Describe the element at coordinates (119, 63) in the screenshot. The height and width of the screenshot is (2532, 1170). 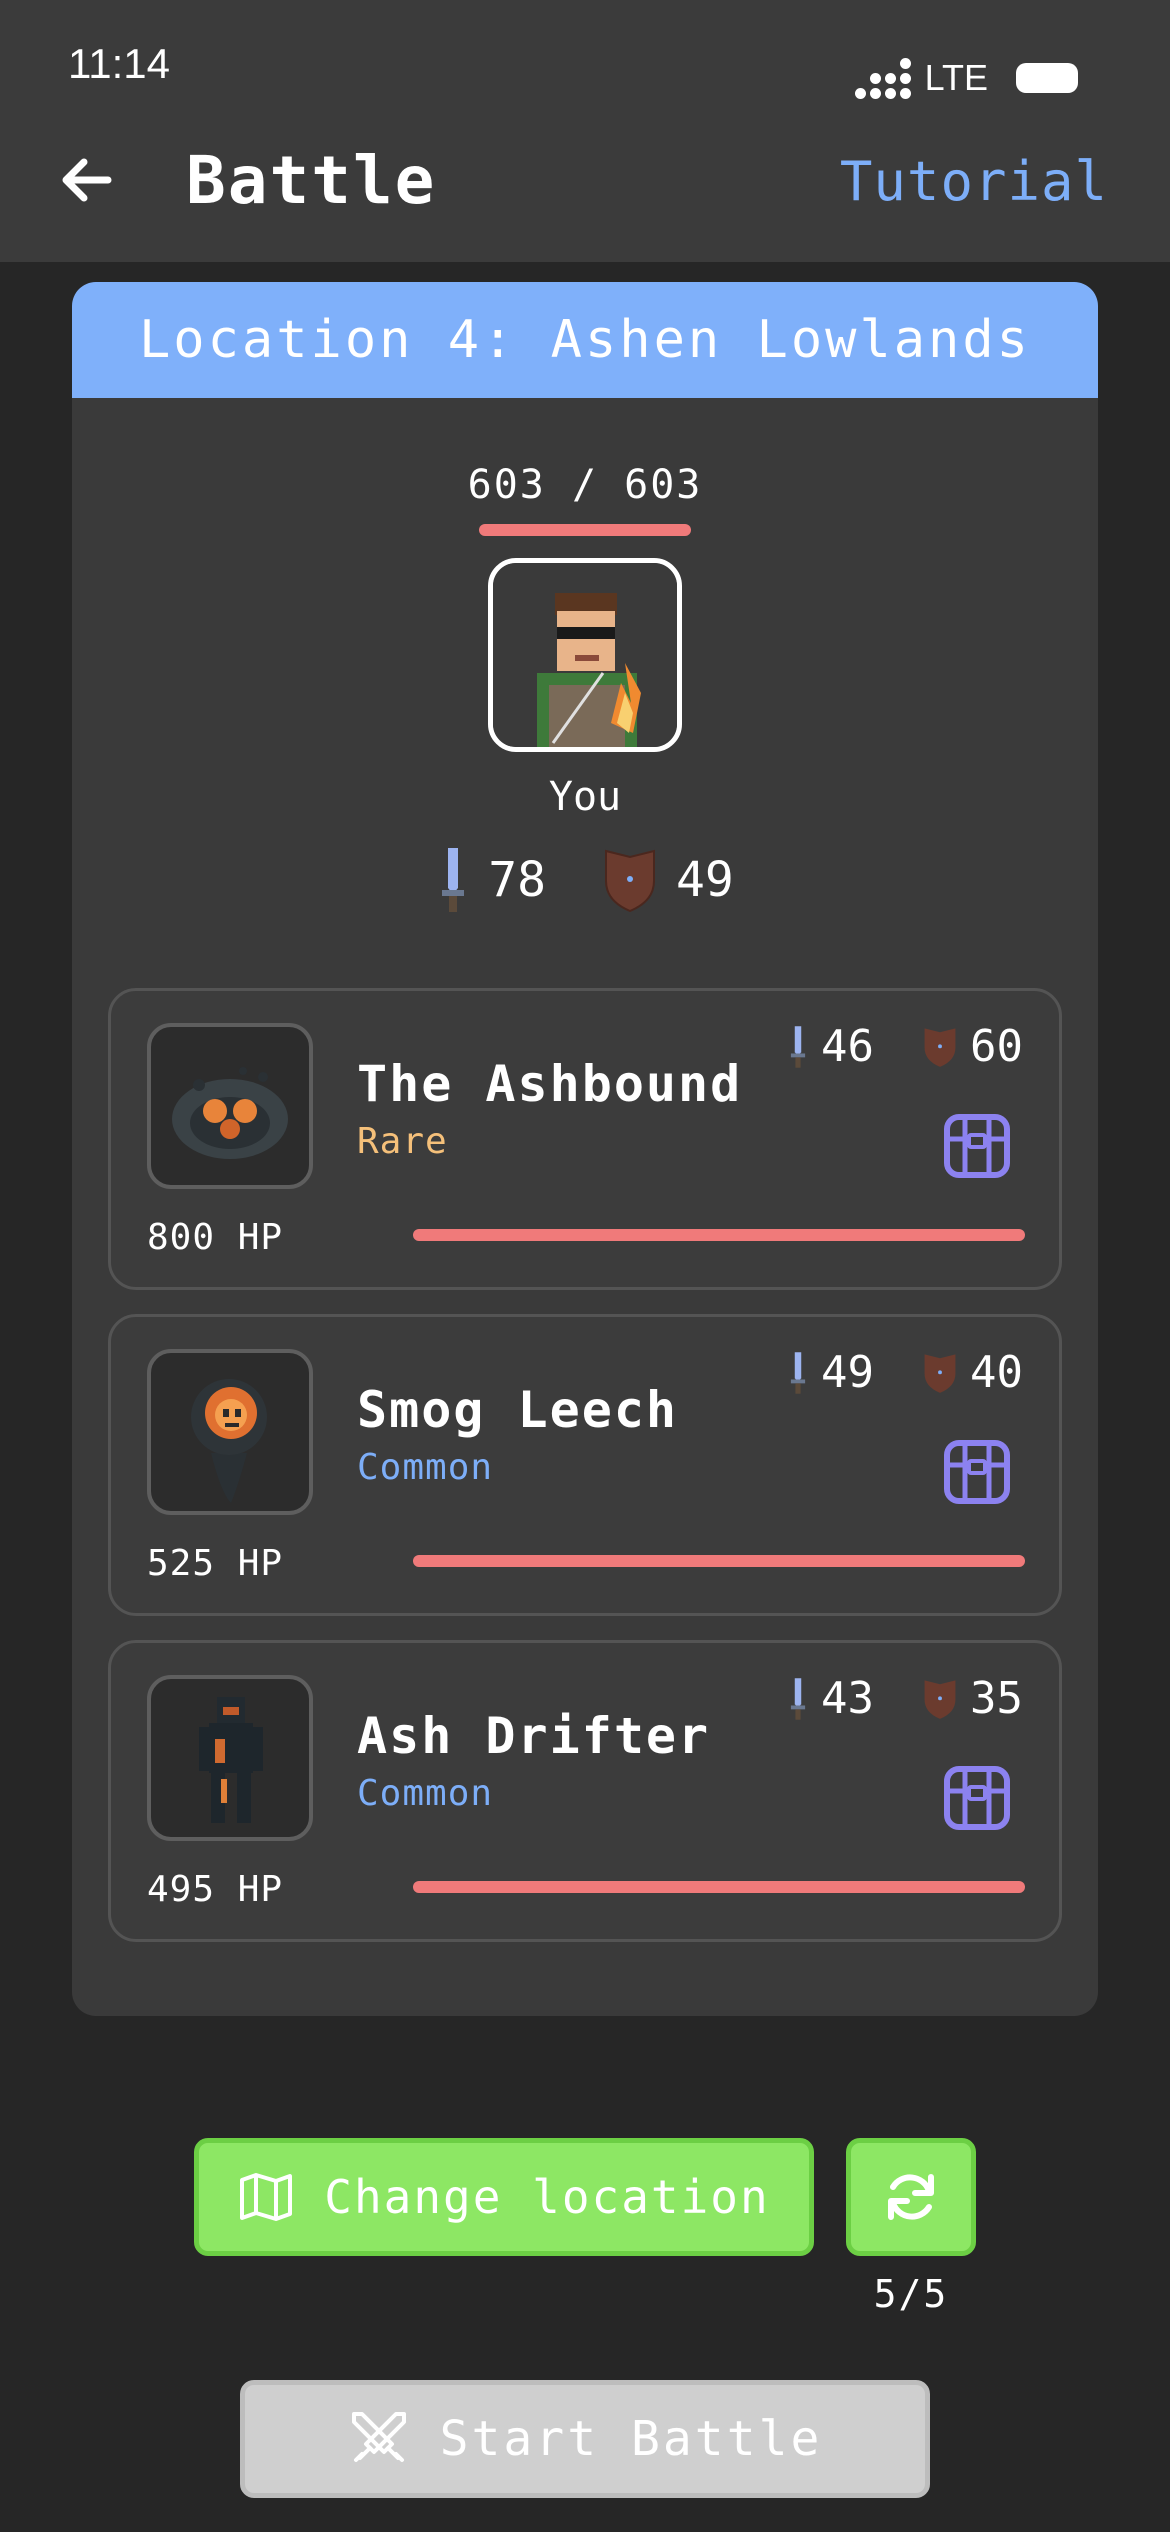
I see `status-time: 11:14` at that location.